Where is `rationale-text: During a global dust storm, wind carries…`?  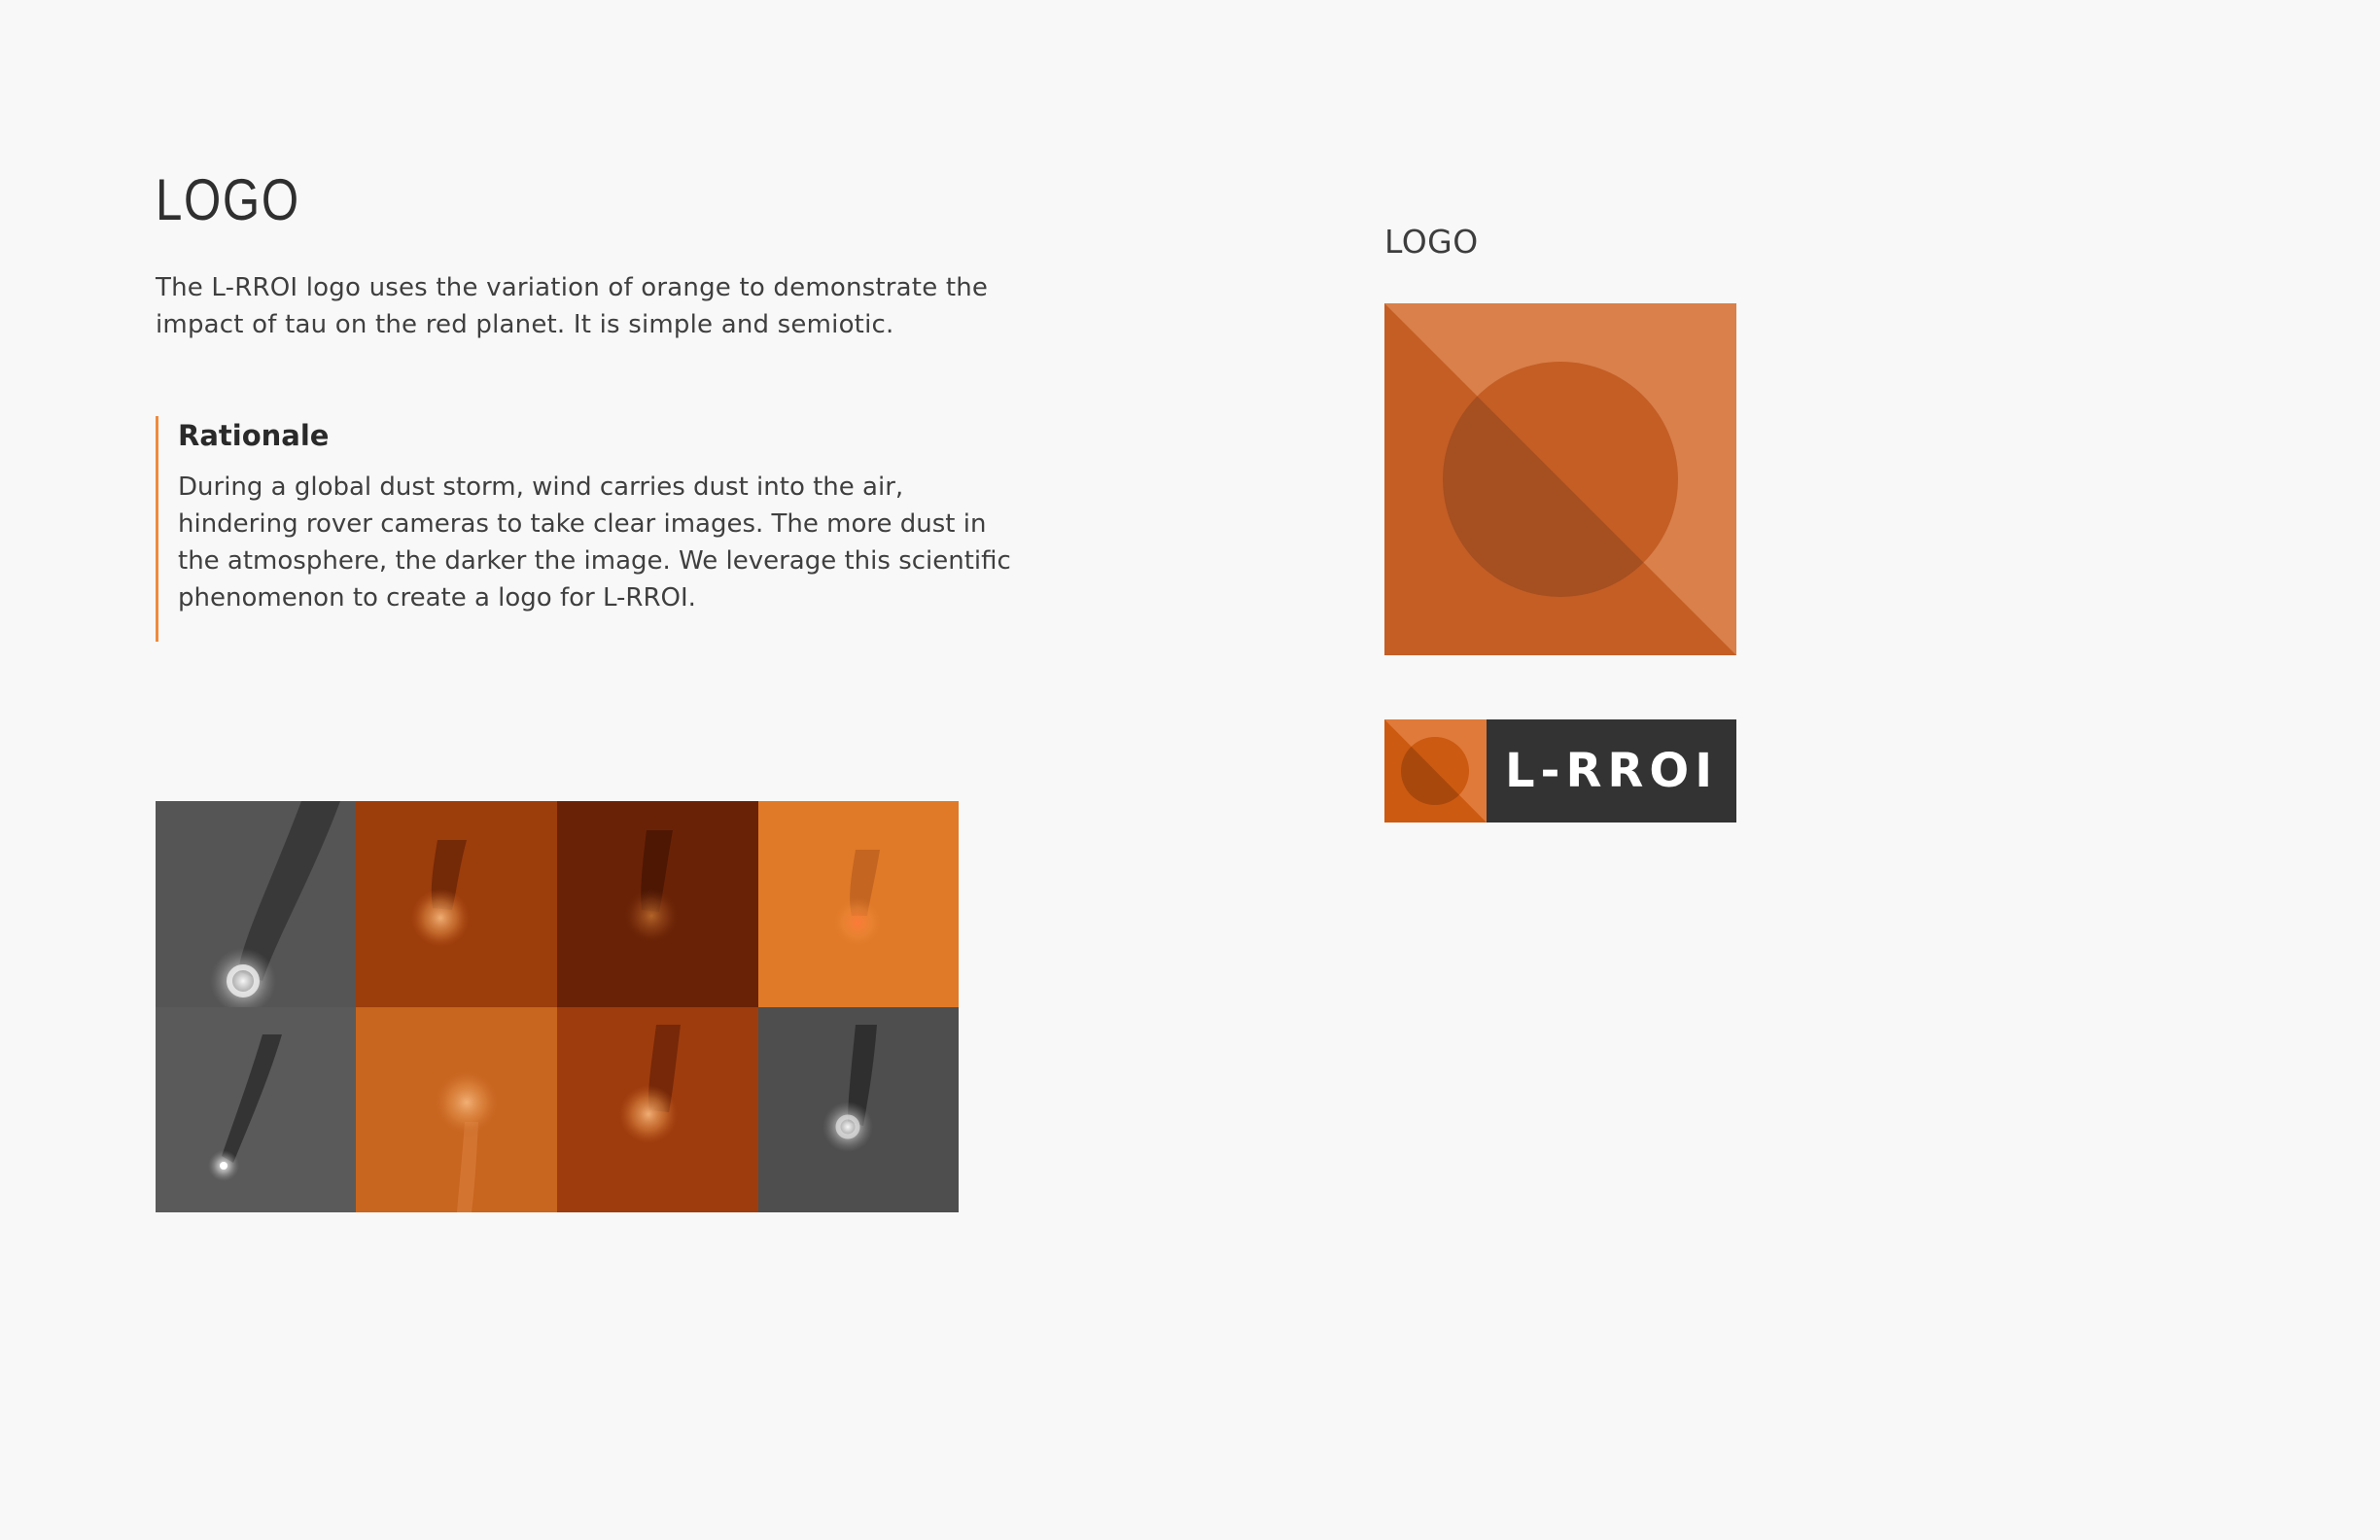
rationale-text: During a global dust storm, wind carries… is located at coordinates (594, 542).